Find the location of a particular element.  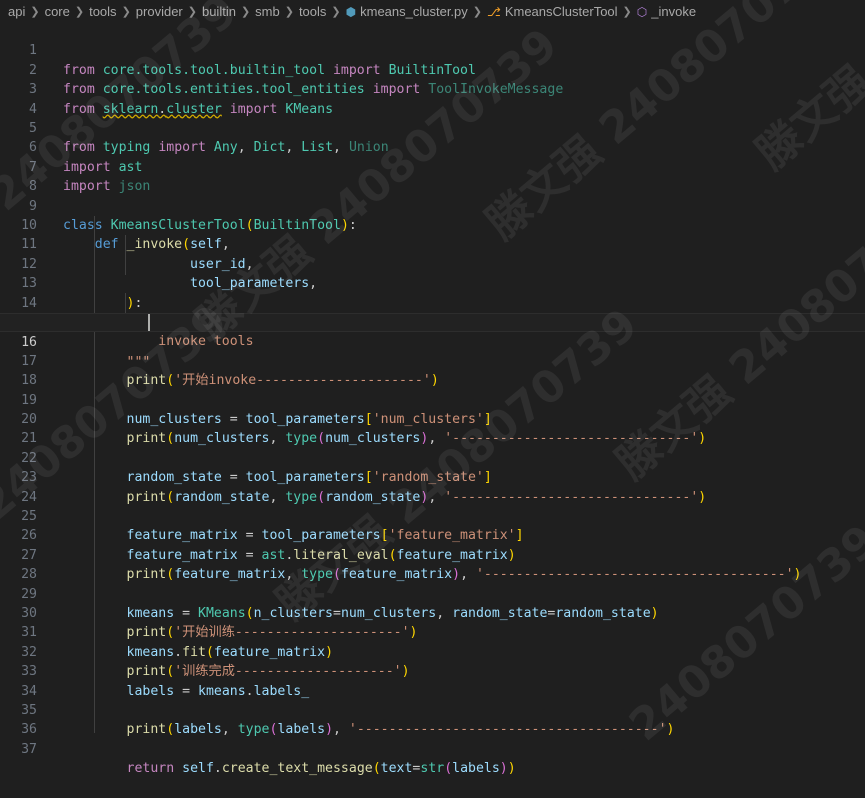

breadcrumb-method-label: _invoke is located at coordinates (674, 11).